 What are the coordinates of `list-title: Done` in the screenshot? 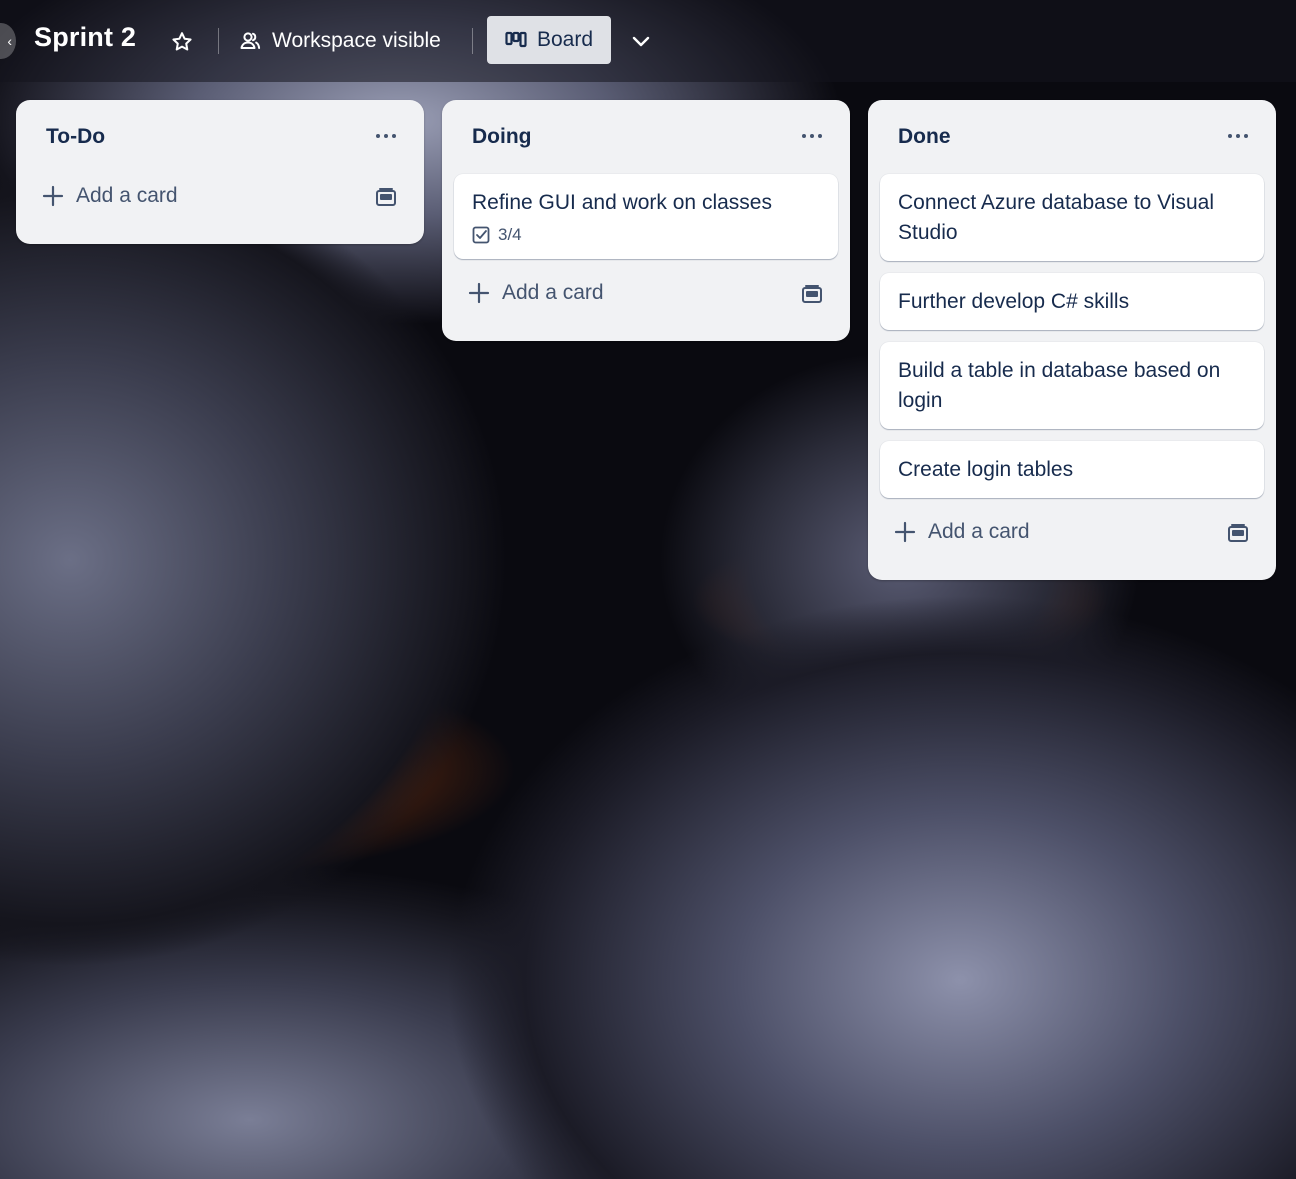 It's located at (924, 137).